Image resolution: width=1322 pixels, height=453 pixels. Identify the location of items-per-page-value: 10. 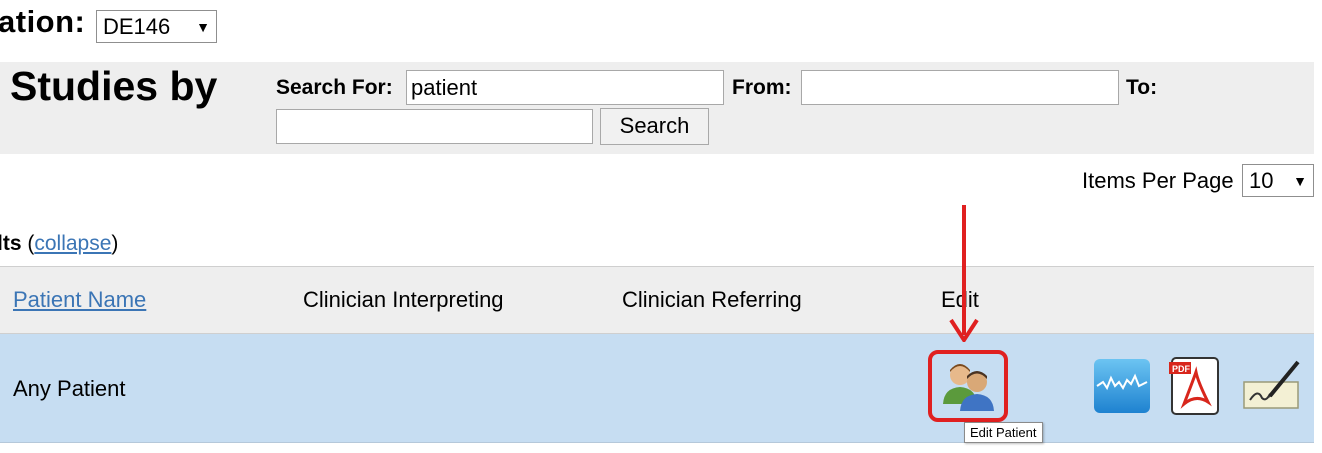
(1261, 180).